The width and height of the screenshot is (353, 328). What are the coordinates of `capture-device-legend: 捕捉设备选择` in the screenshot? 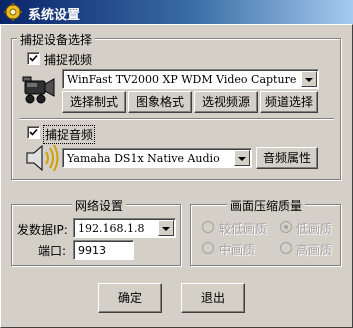 It's located at (56, 39).